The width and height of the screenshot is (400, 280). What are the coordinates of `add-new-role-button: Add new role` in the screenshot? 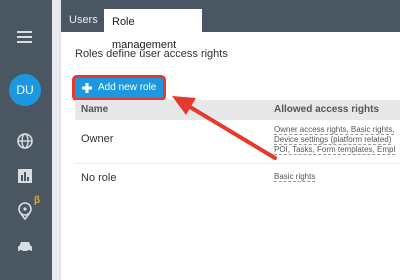 It's located at (119, 88).